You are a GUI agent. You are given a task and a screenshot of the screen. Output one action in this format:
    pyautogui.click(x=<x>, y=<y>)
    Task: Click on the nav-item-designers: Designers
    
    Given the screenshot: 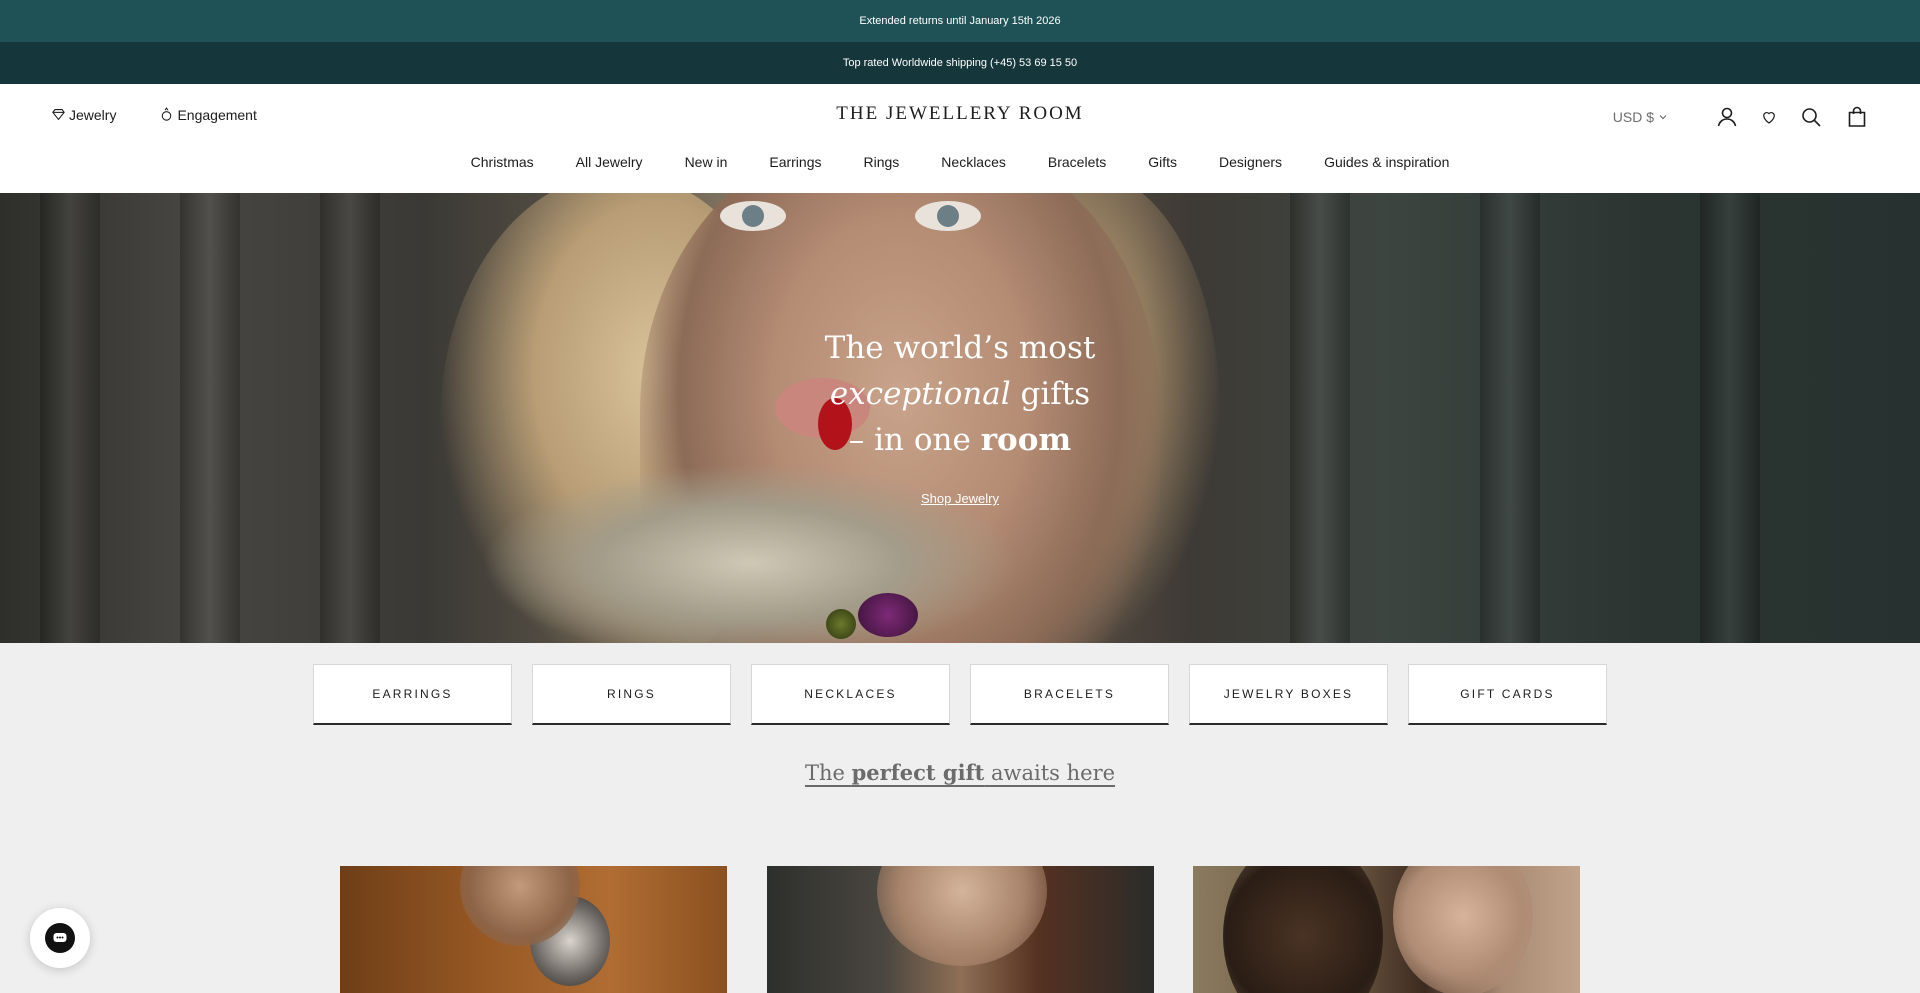 What is the action you would take?
    pyautogui.click(x=1250, y=162)
    